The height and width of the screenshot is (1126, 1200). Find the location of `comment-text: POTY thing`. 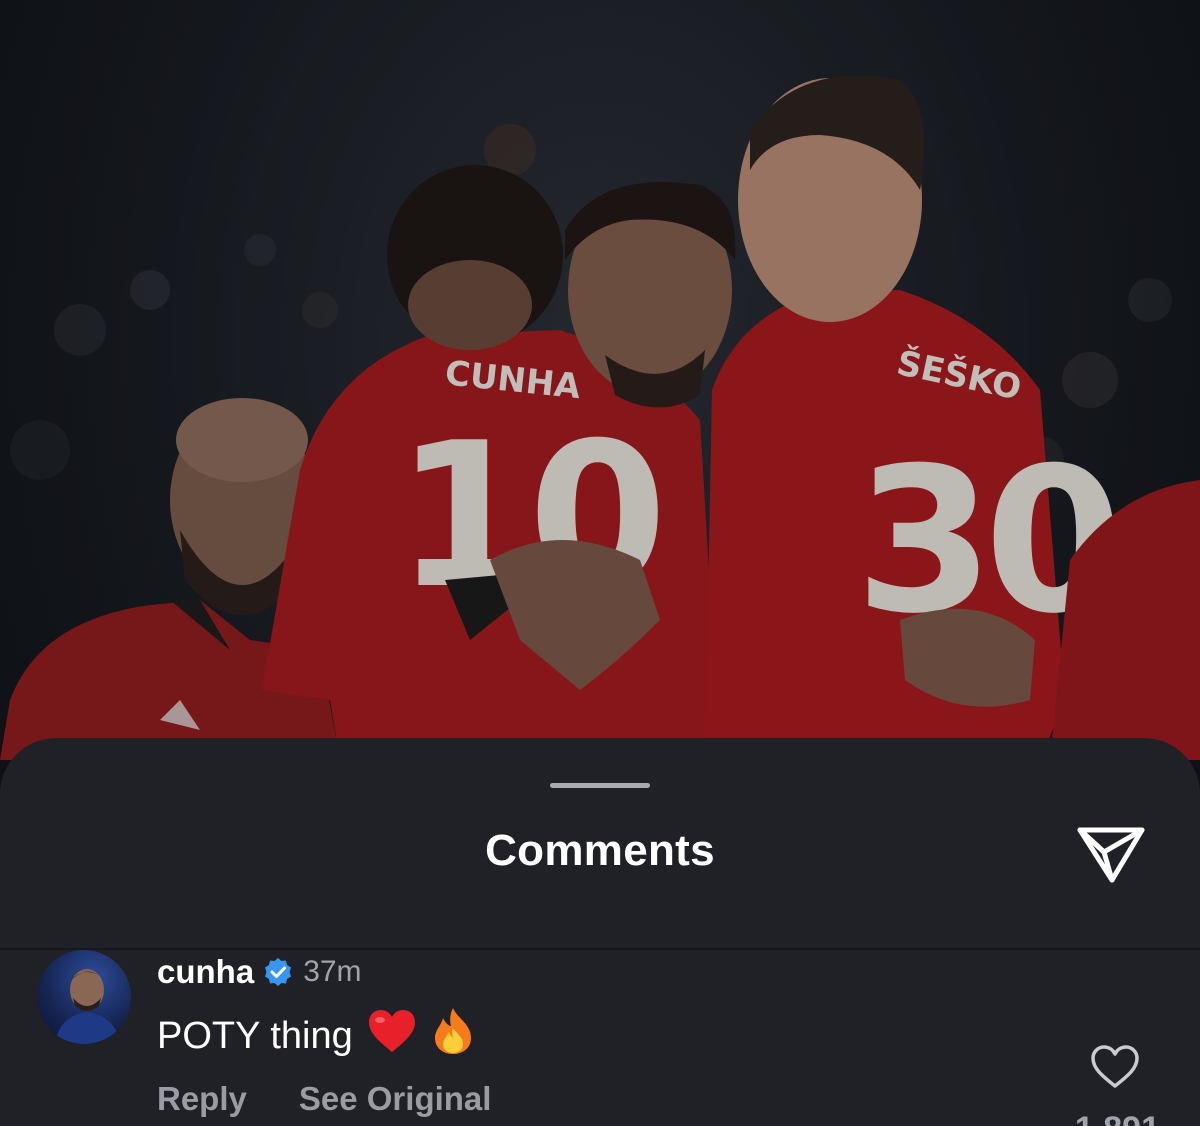

comment-text: POTY thing is located at coordinates (255, 1035).